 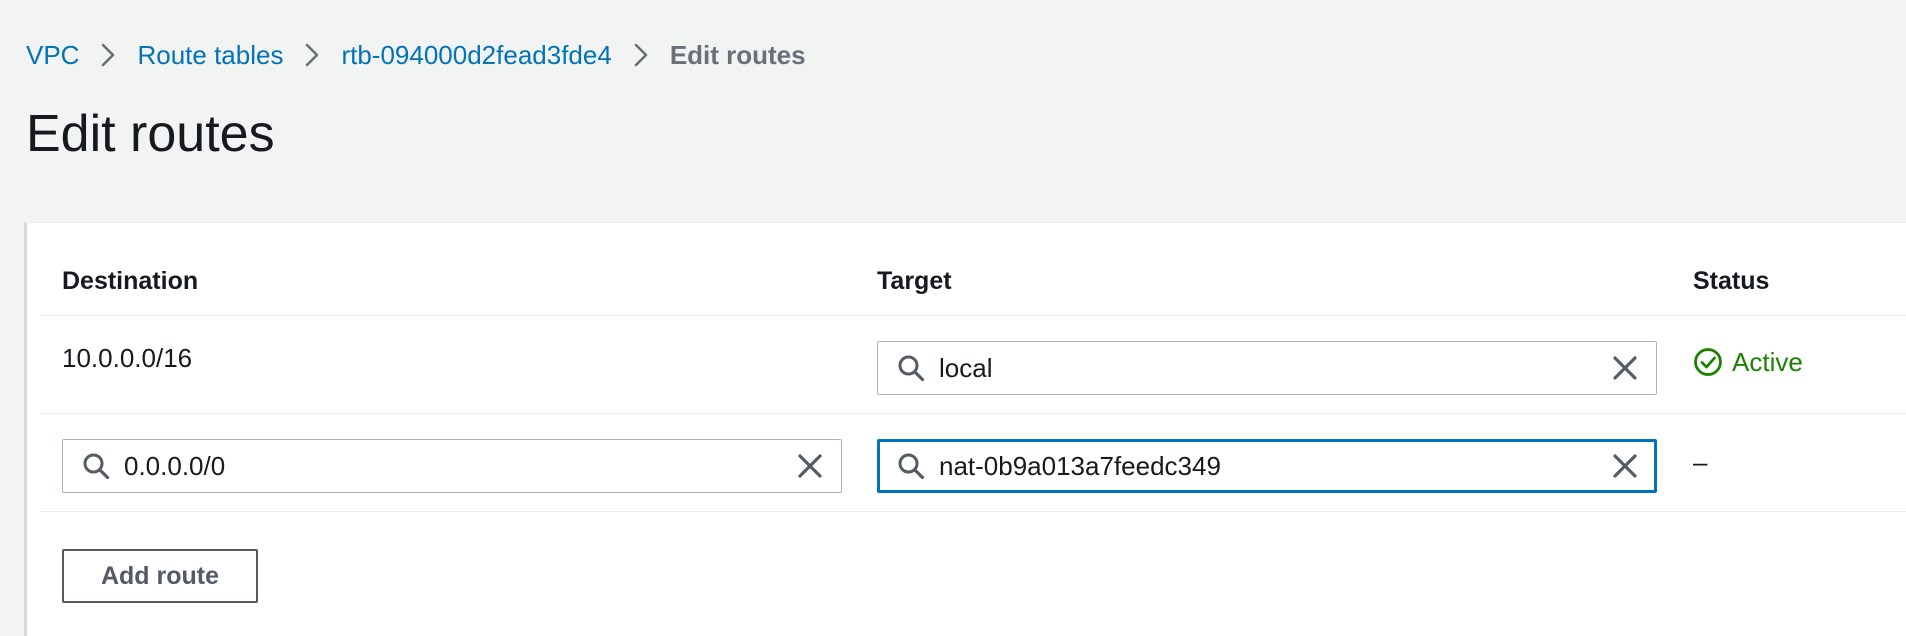 I want to click on status-badge: Active, so click(x=1748, y=362).